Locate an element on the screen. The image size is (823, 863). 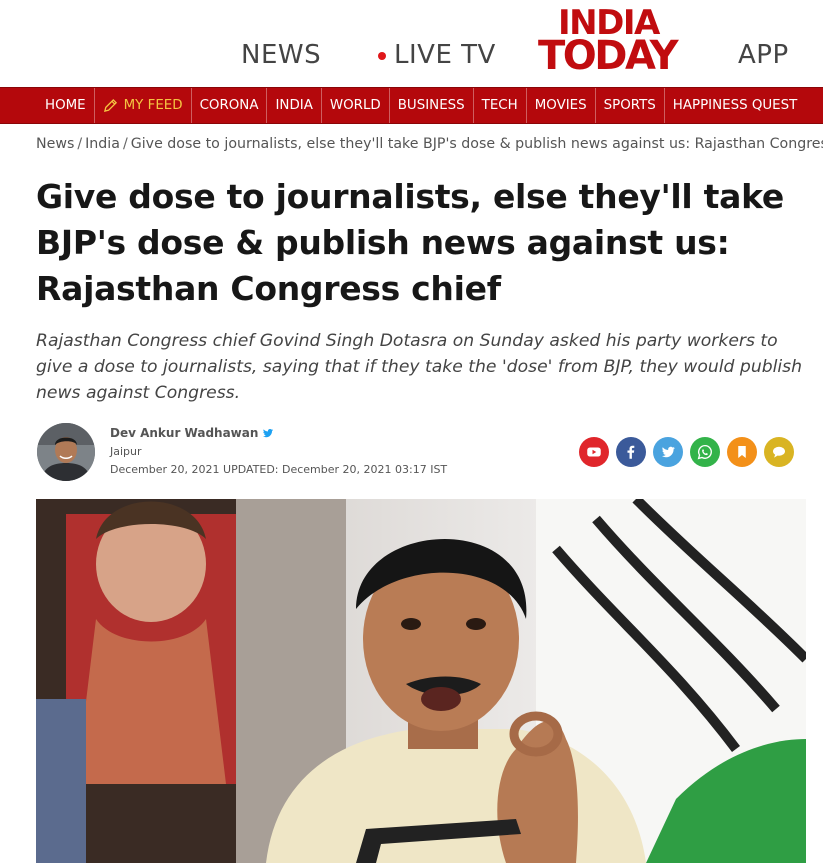
nav-item-corona: CORONA is located at coordinates (230, 105).